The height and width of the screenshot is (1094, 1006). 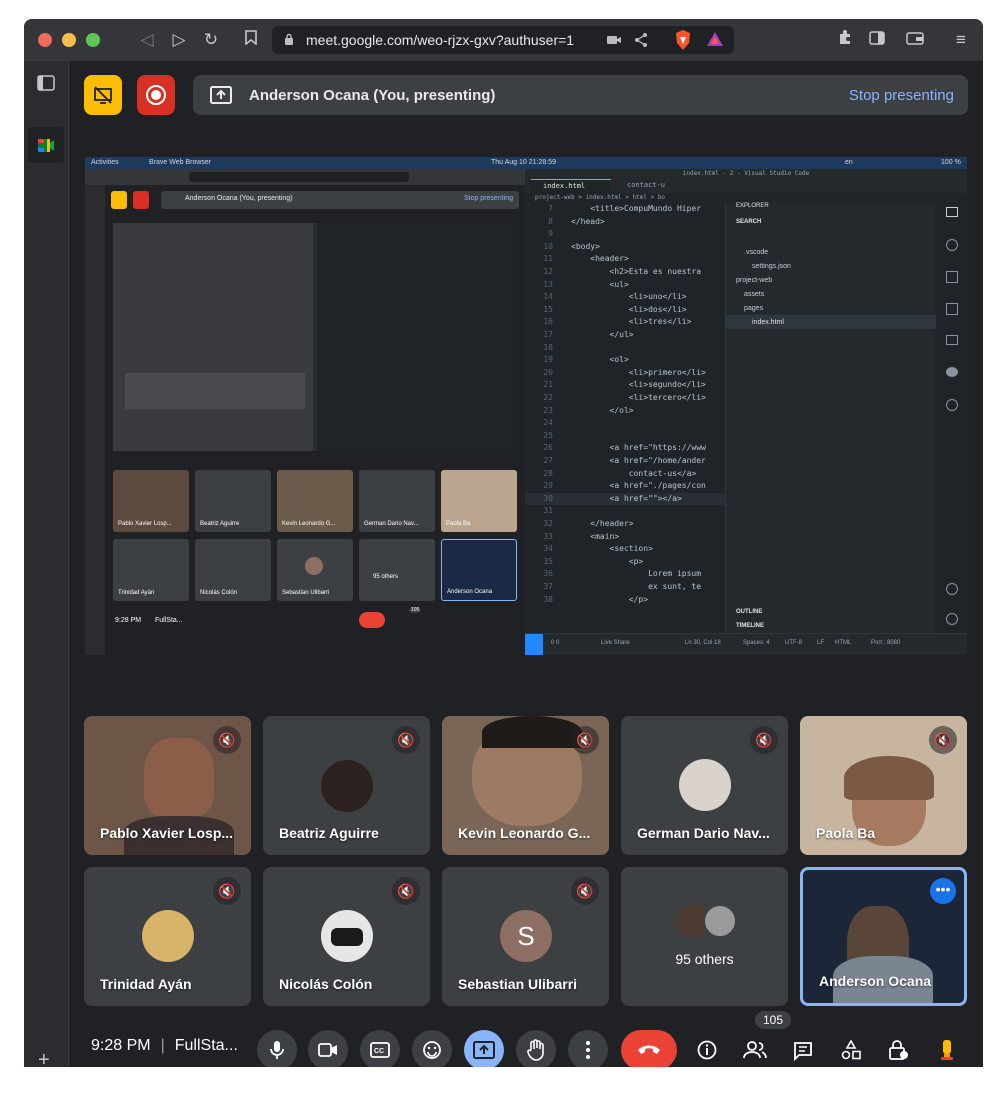 I want to click on mini-tile-10: Anderson Ocana, so click(x=479, y=570).